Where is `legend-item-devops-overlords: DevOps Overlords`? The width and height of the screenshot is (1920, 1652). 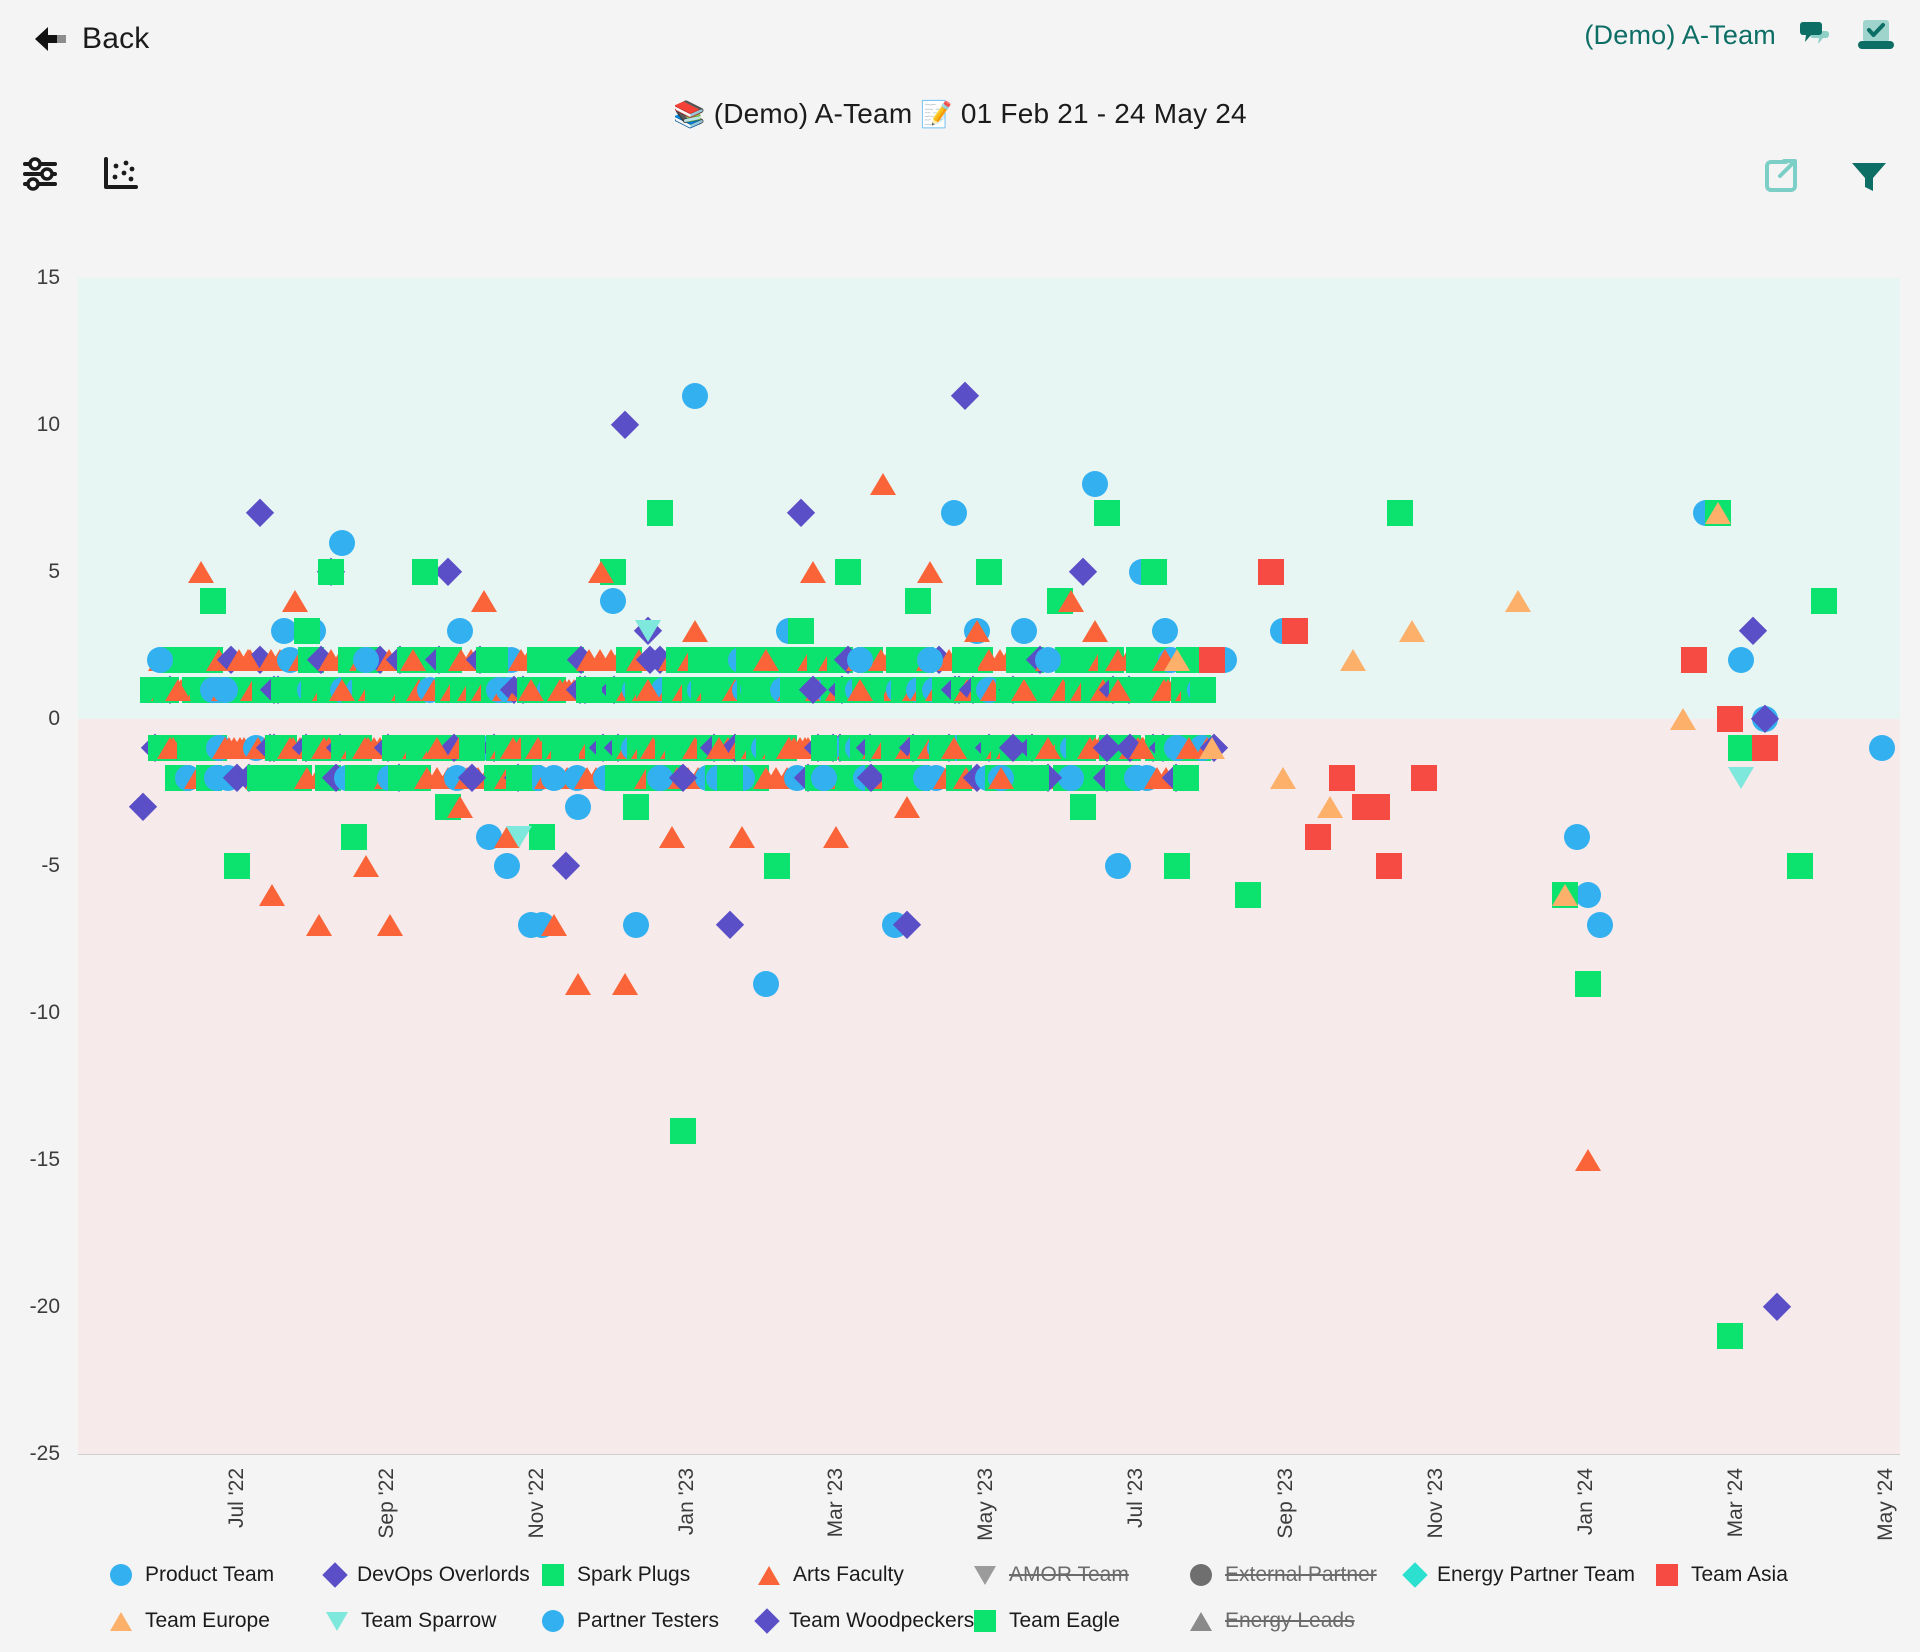 legend-item-devops-overlords: DevOps Overlords is located at coordinates (432, 1575).